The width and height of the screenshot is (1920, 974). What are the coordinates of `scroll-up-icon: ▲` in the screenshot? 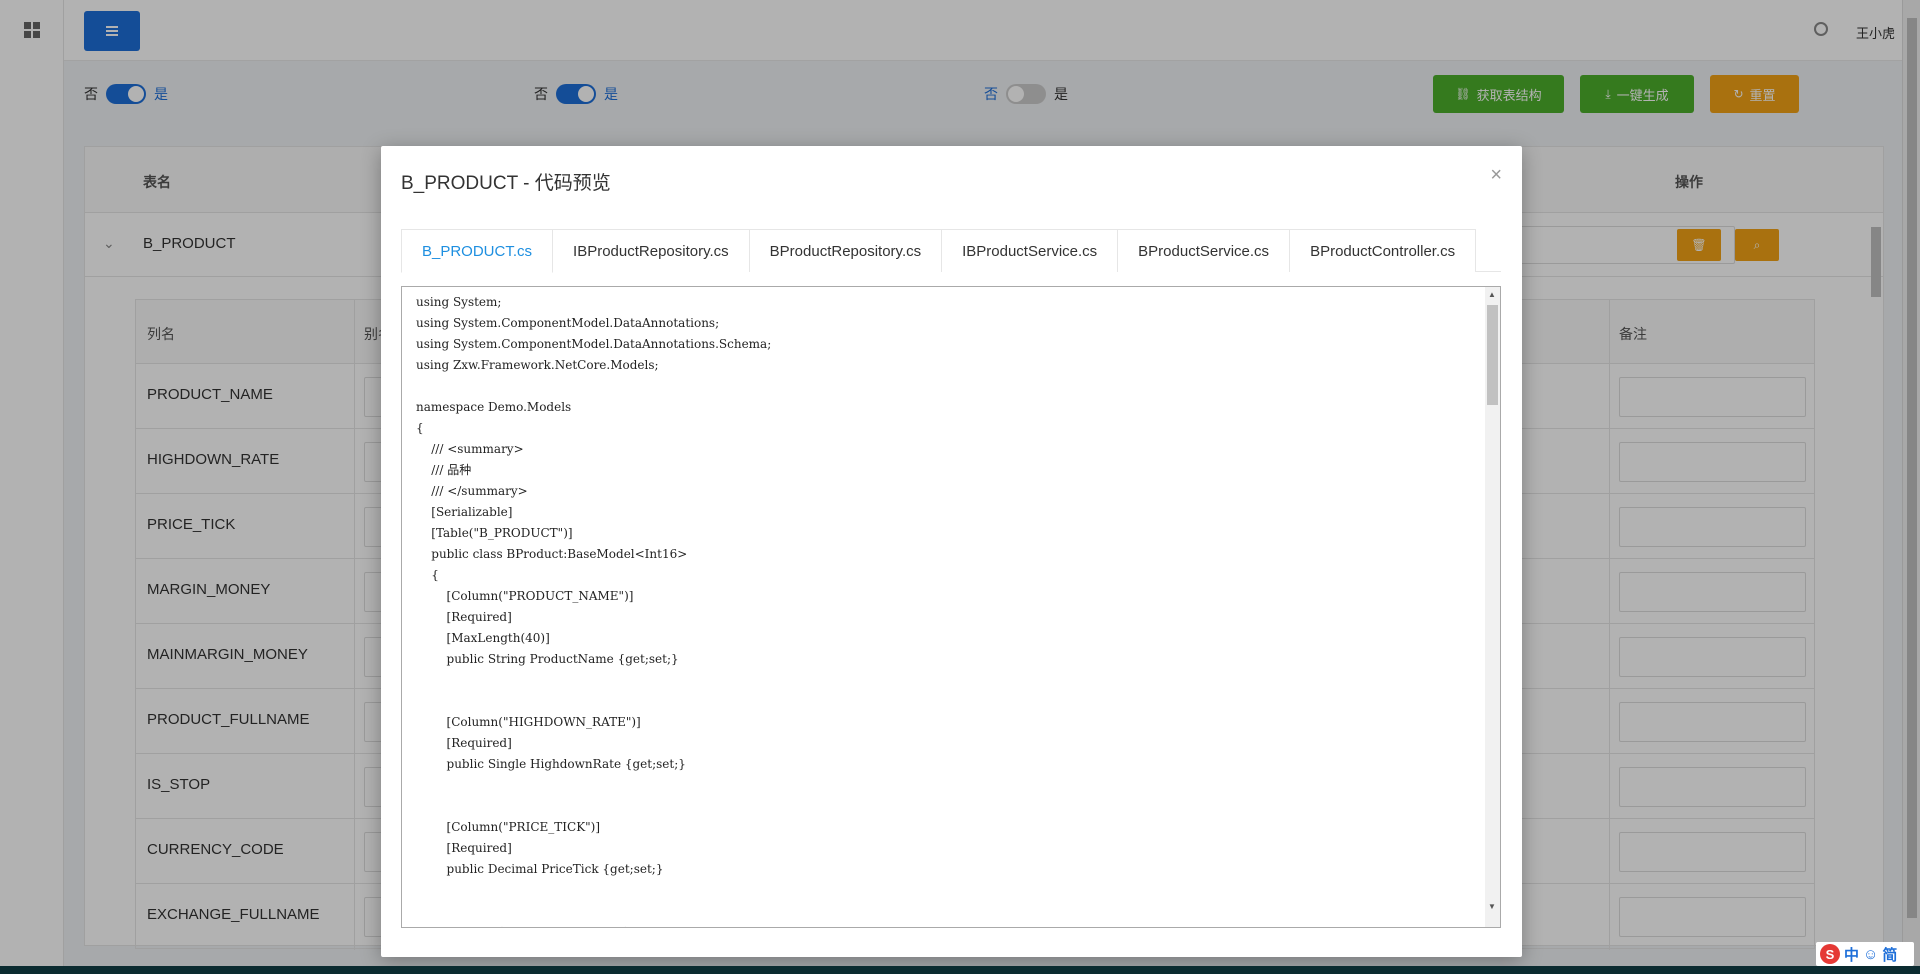 It's located at (1492, 294).